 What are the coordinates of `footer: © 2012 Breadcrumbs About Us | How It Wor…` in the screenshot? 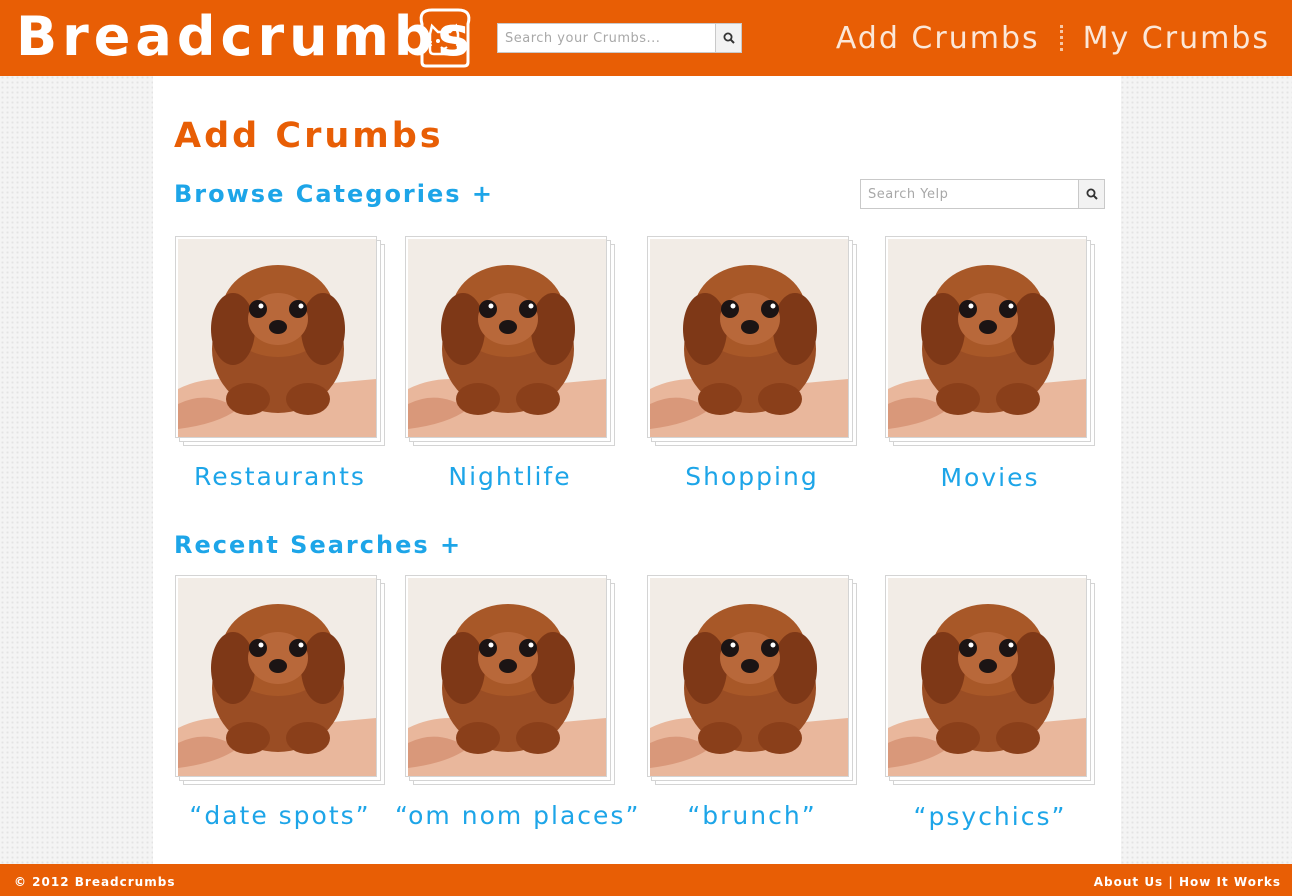 It's located at (646, 880).